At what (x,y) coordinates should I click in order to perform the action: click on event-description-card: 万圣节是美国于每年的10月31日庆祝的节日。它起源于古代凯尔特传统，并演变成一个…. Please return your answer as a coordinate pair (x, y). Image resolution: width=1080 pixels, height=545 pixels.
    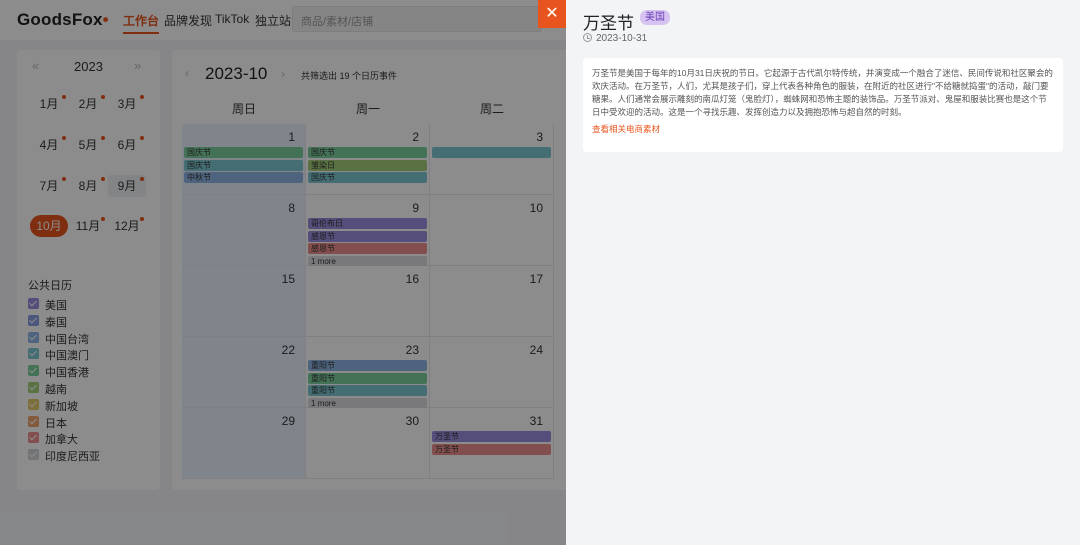
    Looking at the image, I should click on (823, 105).